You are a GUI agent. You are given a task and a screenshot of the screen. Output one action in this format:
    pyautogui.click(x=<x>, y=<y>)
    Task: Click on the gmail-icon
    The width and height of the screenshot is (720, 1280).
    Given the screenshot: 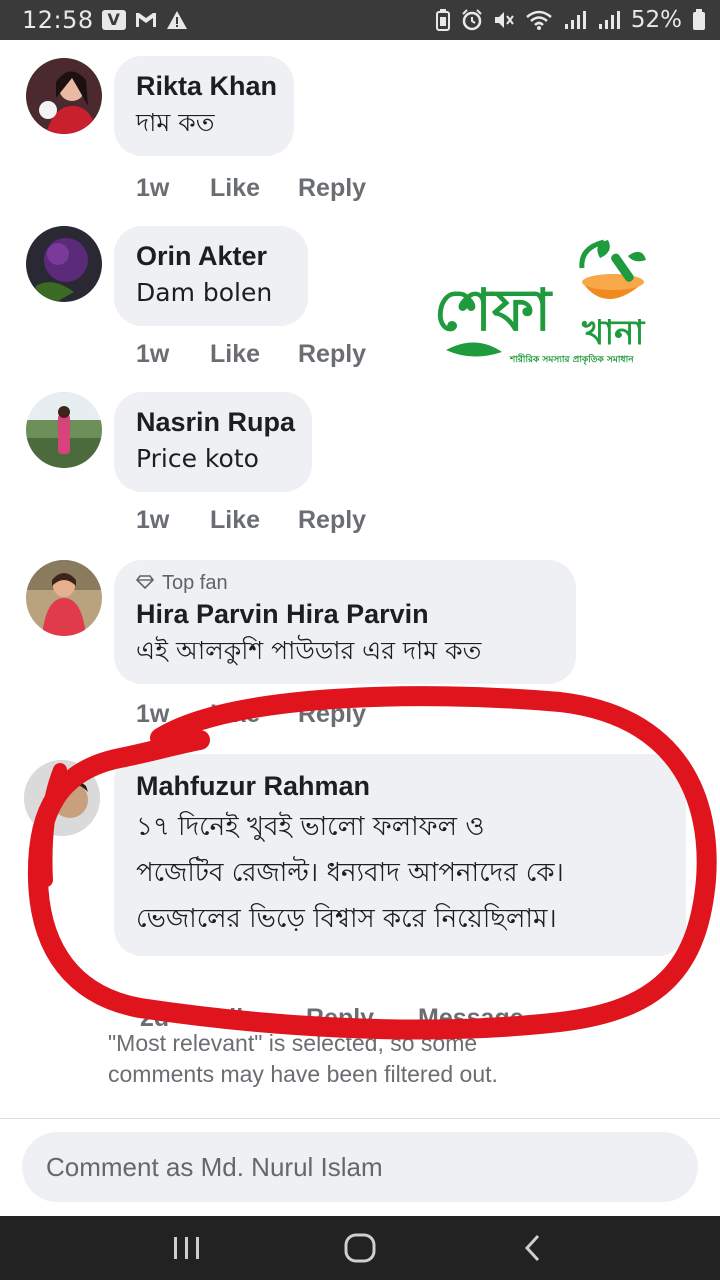 What is the action you would take?
    pyautogui.click(x=146, y=20)
    